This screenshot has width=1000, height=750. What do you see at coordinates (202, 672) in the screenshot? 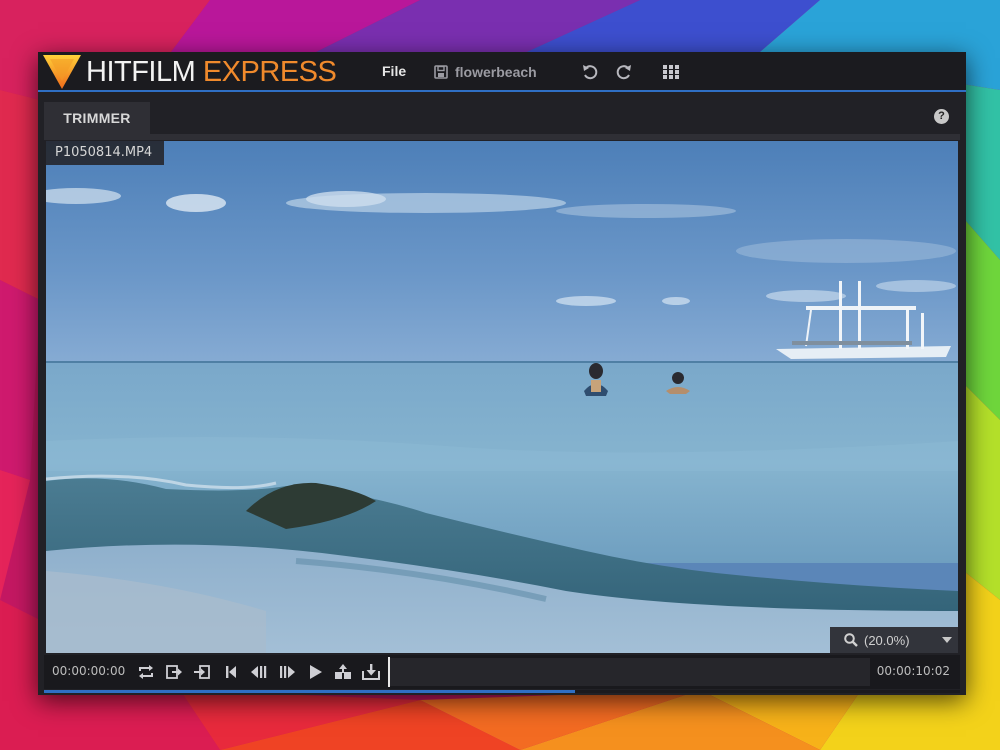
I see `overlay-icon` at bounding box center [202, 672].